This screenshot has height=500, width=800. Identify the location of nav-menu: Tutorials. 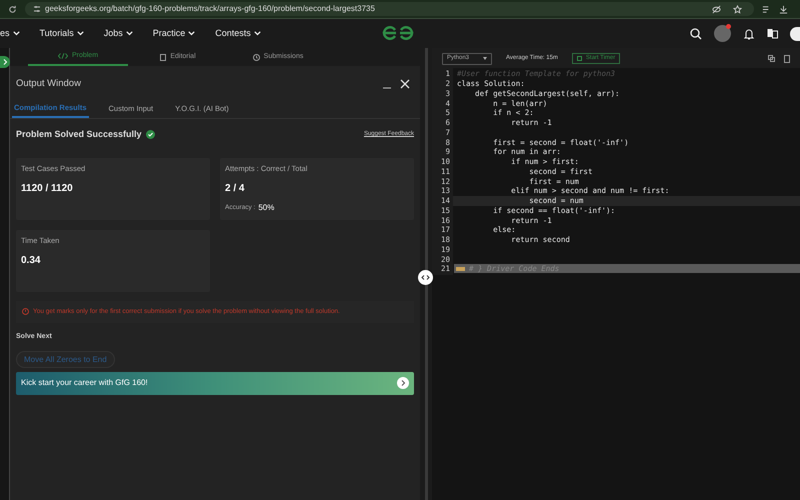
(62, 33).